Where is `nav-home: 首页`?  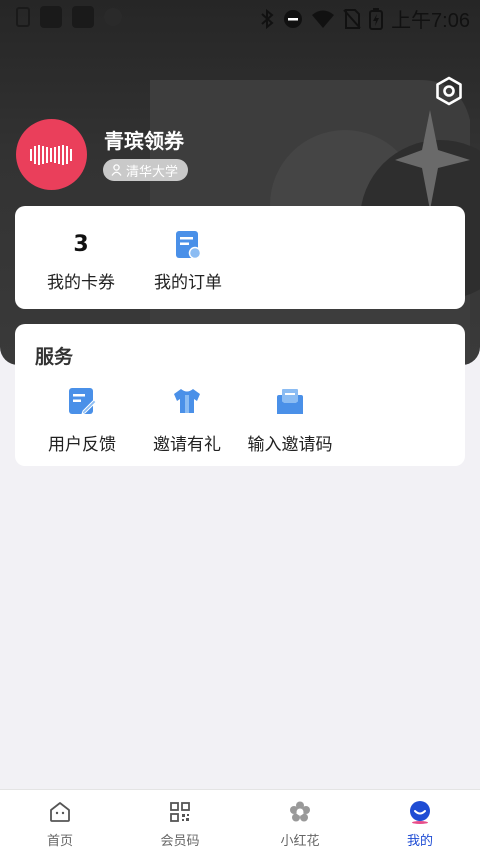
nav-home: 首页 is located at coordinates (60, 821).